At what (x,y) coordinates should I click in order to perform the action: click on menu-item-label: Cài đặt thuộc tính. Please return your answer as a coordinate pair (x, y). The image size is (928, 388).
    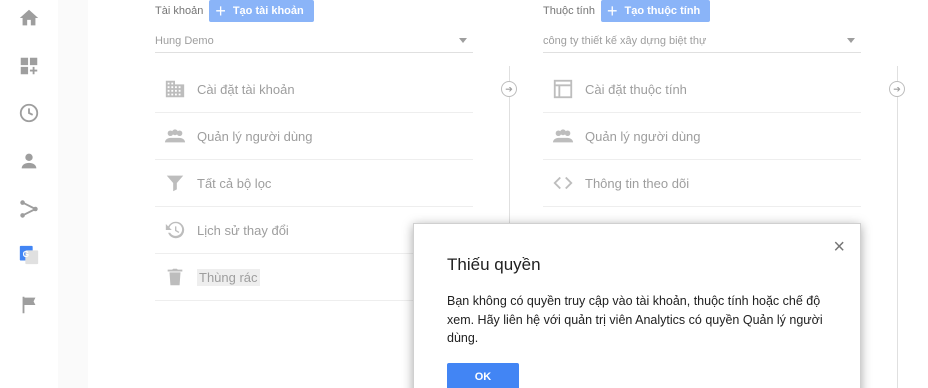
    Looking at the image, I should click on (636, 89).